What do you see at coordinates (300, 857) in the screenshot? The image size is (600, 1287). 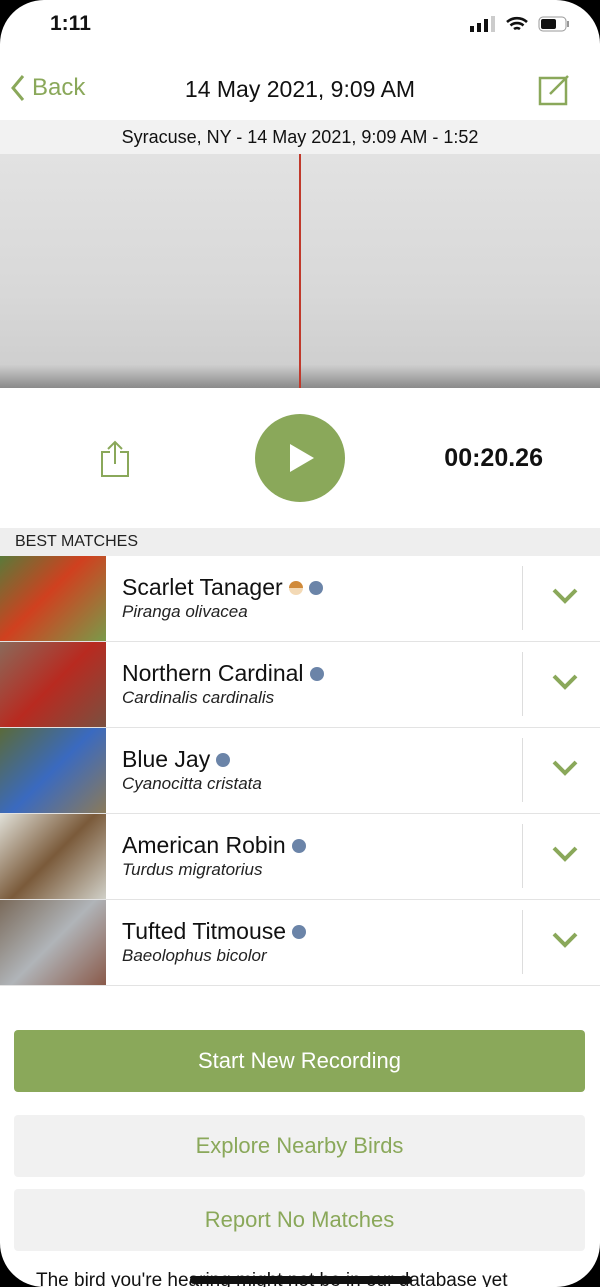 I see `match-row: American Robin Turdus migratorius` at bounding box center [300, 857].